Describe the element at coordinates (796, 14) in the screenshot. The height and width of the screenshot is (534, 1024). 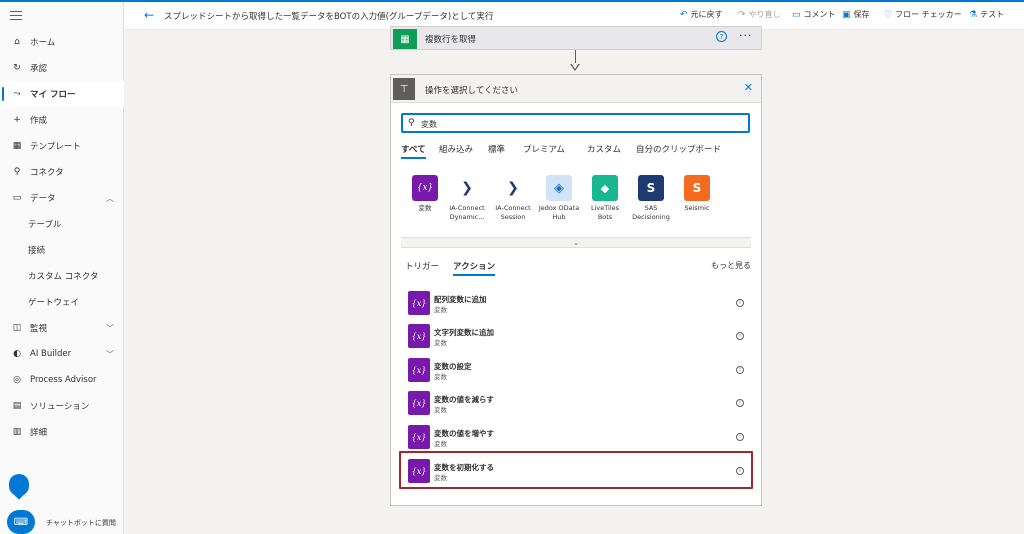
I see `comment-icon: ▭` at that location.